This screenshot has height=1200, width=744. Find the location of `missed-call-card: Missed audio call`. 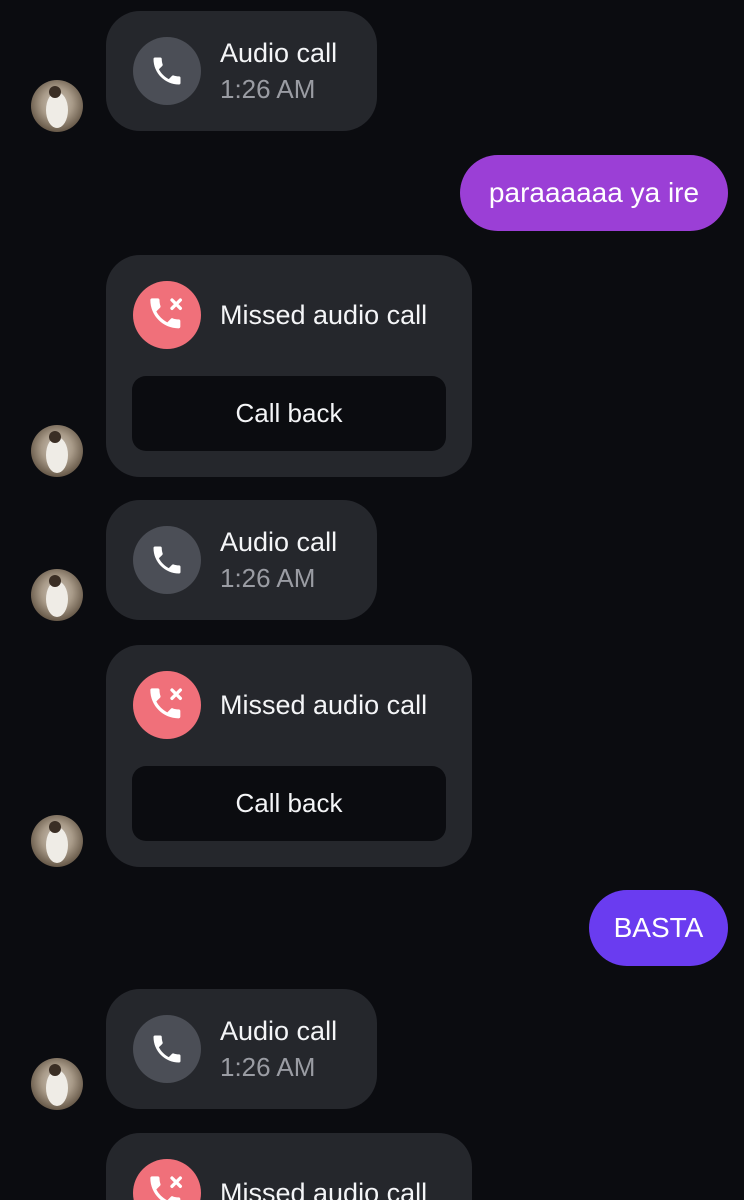

missed-call-card: Missed audio call is located at coordinates (289, 1166).